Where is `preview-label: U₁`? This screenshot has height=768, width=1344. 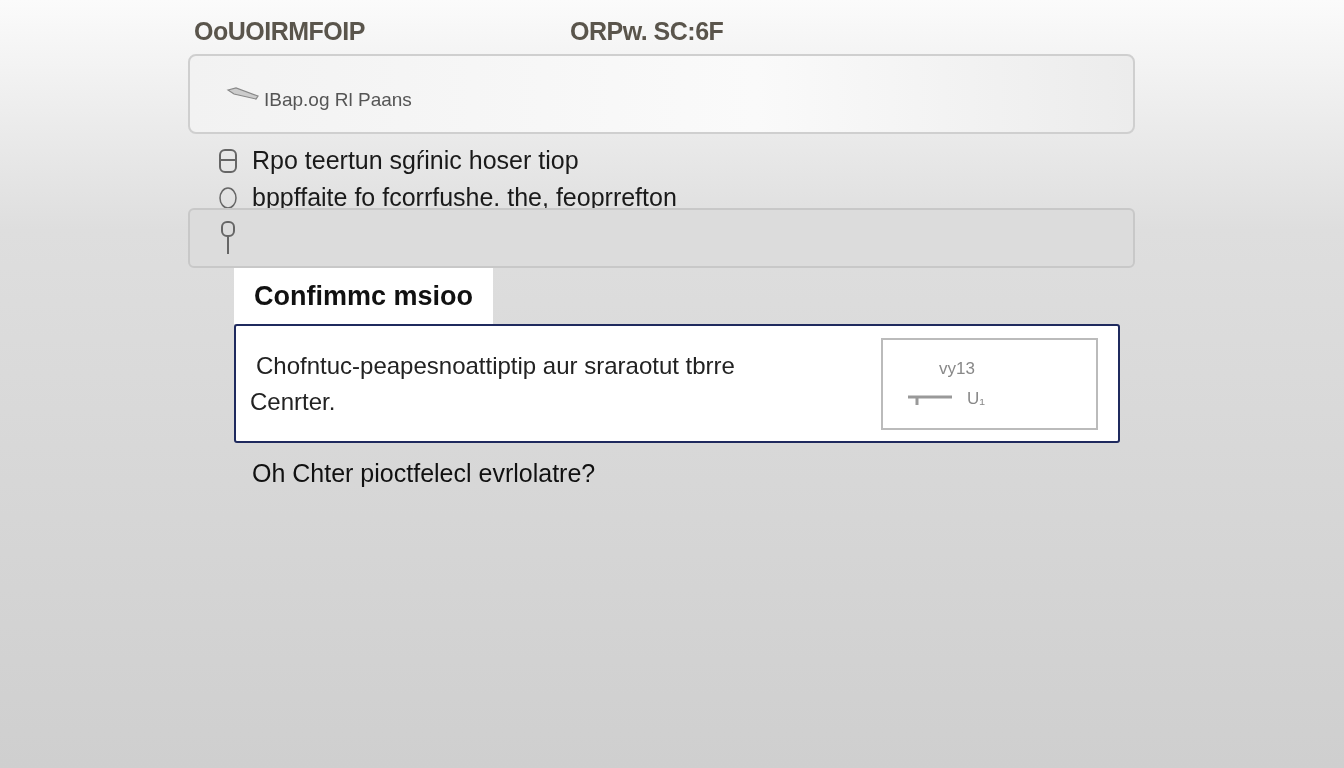 preview-label: U₁ is located at coordinates (976, 398).